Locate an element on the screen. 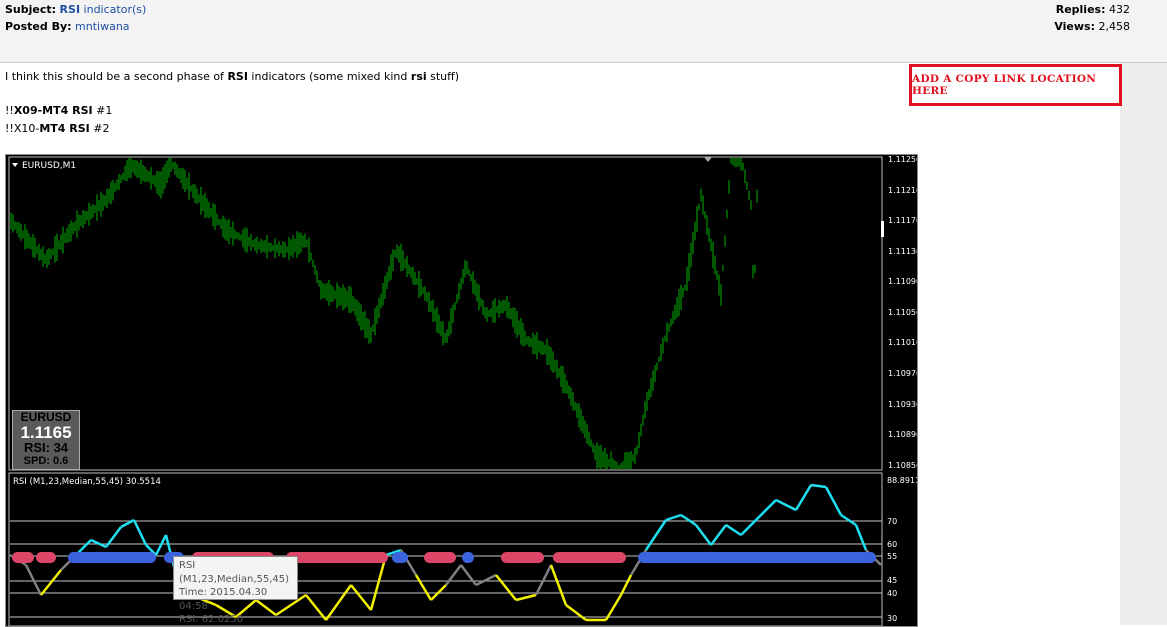 The height and width of the screenshot is (627, 1167). tooltip-value: RSI: 62.0250 is located at coordinates (211, 619).